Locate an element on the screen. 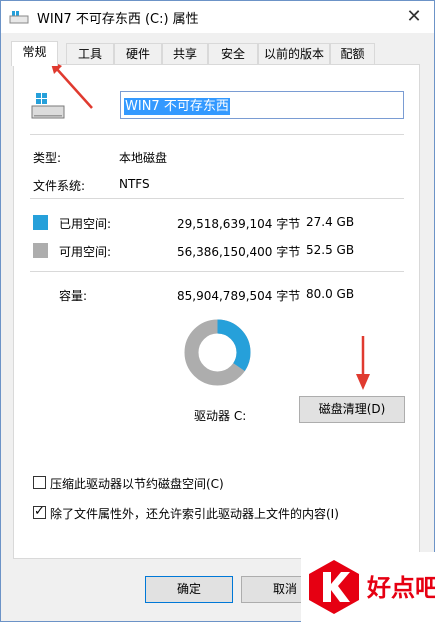 The image size is (435, 622). free-space-bytes: 56,386,150,400 字节 is located at coordinates (239, 252).